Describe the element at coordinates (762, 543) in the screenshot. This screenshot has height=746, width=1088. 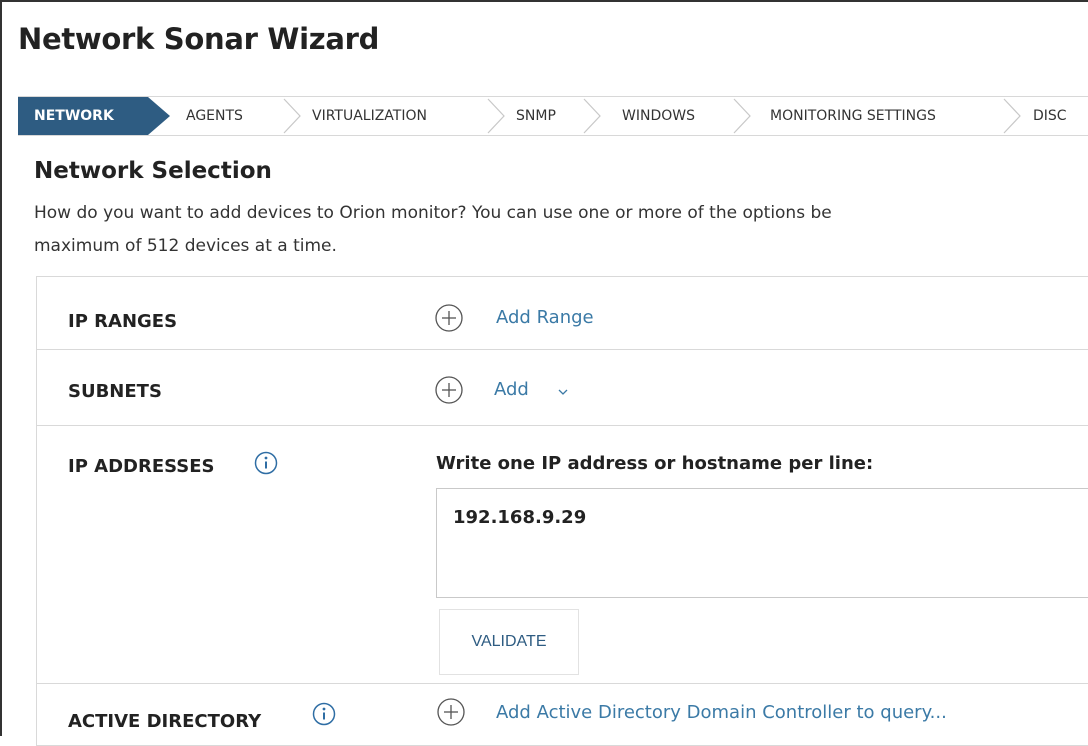
I see `ip-addresses-input: 192.168.9.29` at that location.